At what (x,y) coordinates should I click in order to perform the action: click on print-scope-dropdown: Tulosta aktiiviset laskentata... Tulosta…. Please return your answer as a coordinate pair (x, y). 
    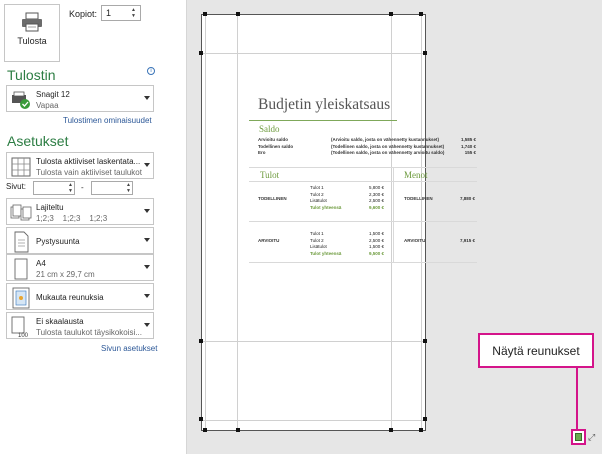
    Looking at the image, I should click on (80, 165).